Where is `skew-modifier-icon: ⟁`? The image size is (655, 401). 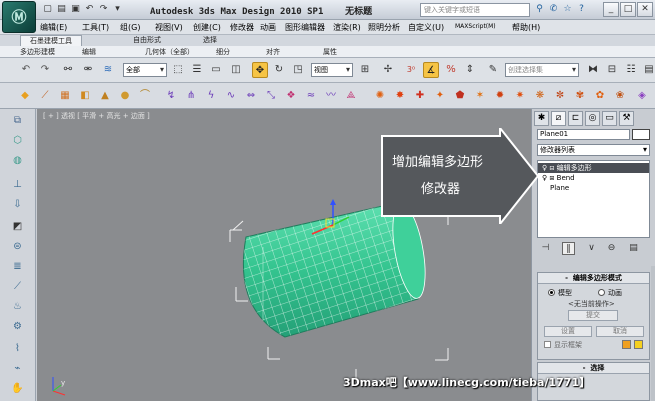
skew-modifier-icon: ⟁ is located at coordinates (351, 96).